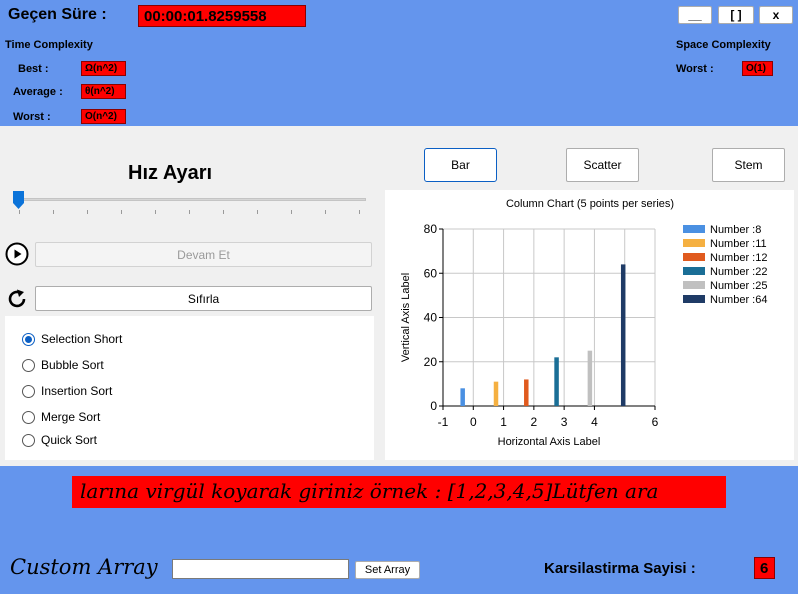 Image resolution: width=798 pixels, height=594 pixels. What do you see at coordinates (17, 254) in the screenshot?
I see `play-icon` at bounding box center [17, 254].